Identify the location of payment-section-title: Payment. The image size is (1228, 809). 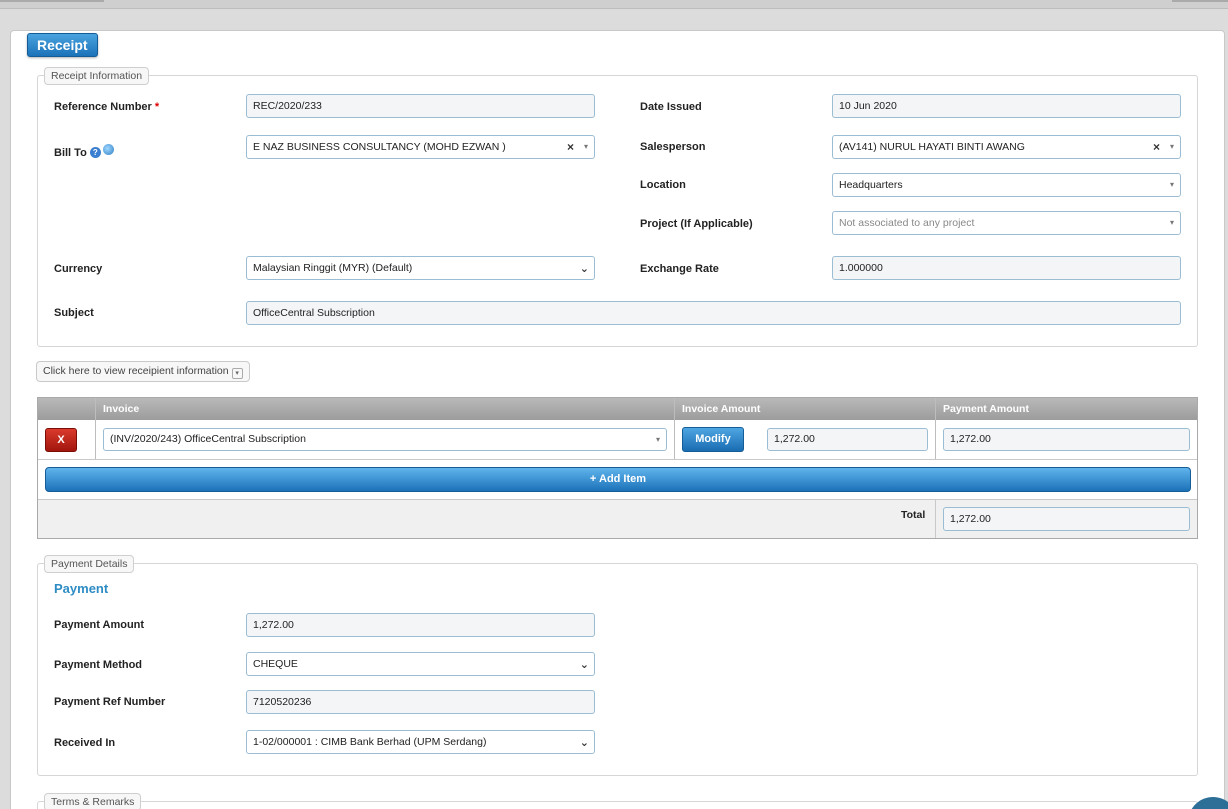
(81, 588).